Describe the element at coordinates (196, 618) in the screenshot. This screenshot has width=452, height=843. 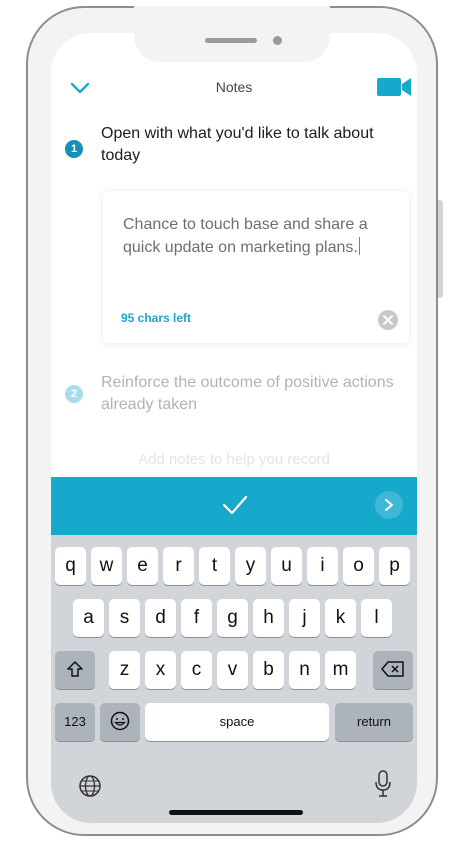
I see `key-f: f` at that location.